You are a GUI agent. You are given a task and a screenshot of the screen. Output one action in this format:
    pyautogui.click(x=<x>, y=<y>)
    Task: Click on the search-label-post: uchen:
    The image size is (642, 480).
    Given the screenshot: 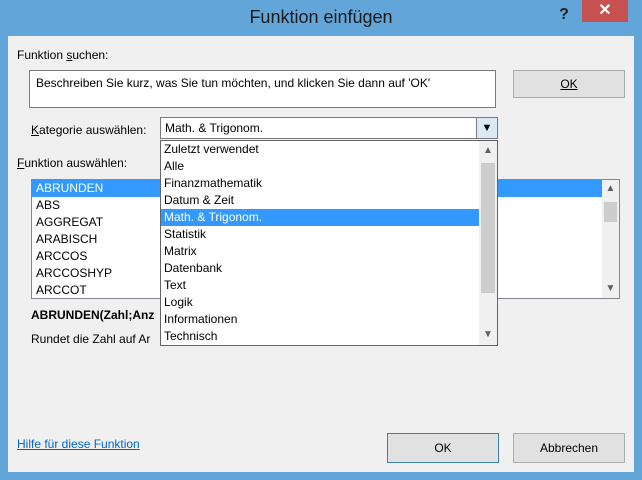 What is the action you would take?
    pyautogui.click(x=90, y=55)
    